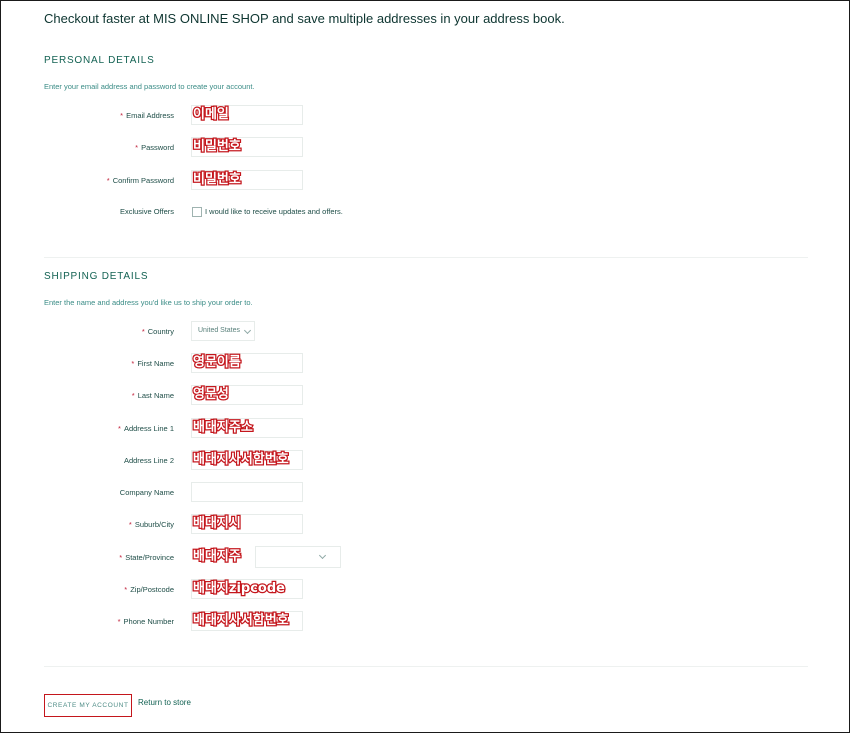 Image resolution: width=850 pixels, height=733 pixels. Describe the element at coordinates (140, 180) in the screenshot. I see `confirm-password-label: * Confirm Password` at that location.